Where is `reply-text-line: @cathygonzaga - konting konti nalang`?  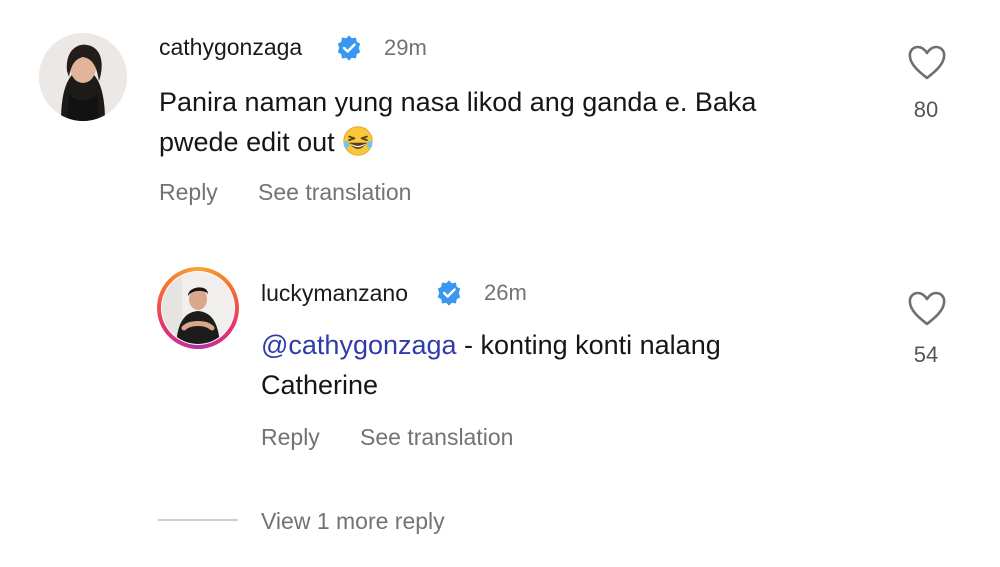
reply-text-line: @cathygonzaga - konting konti nalang is located at coordinates (571, 345).